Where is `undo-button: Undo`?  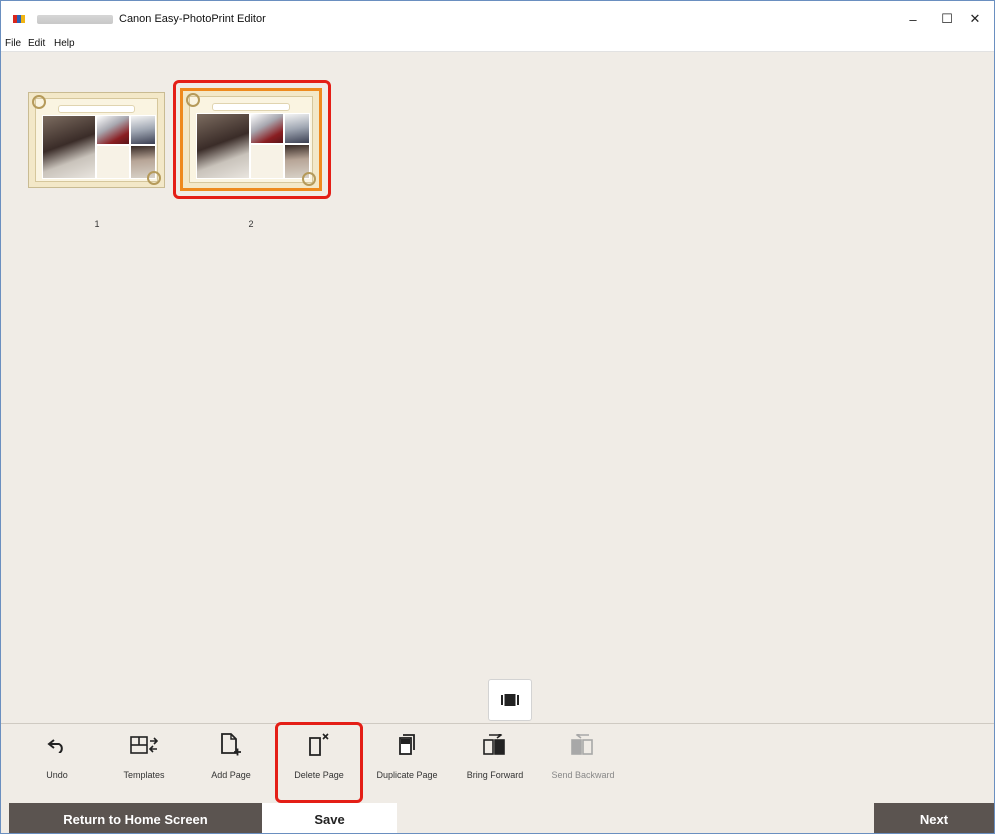
undo-button: Undo is located at coordinates (57, 764).